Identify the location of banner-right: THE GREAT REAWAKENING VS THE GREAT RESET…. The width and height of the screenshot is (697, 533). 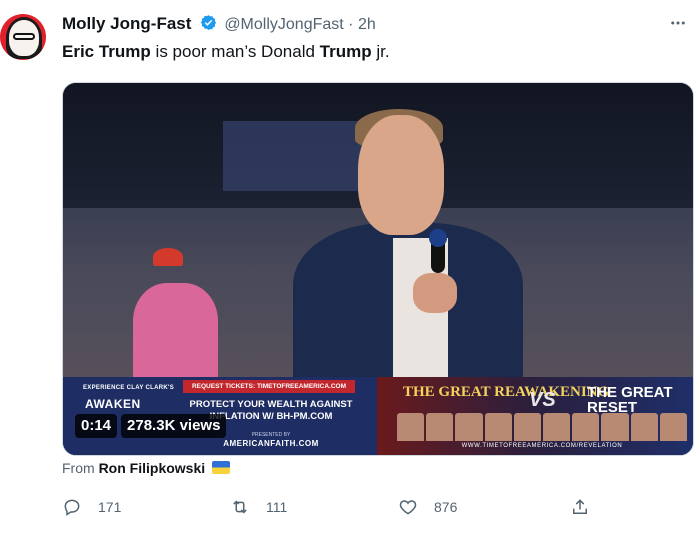
(535, 416).